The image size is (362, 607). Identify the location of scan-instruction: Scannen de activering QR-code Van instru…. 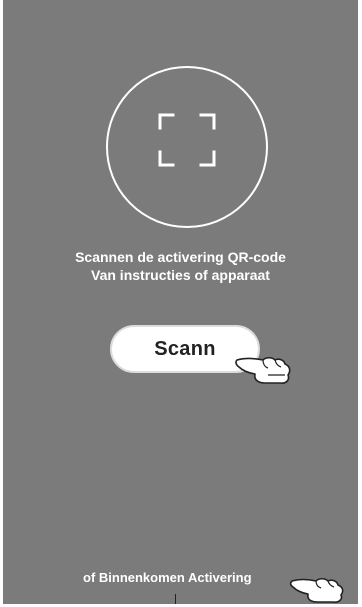
(180, 266).